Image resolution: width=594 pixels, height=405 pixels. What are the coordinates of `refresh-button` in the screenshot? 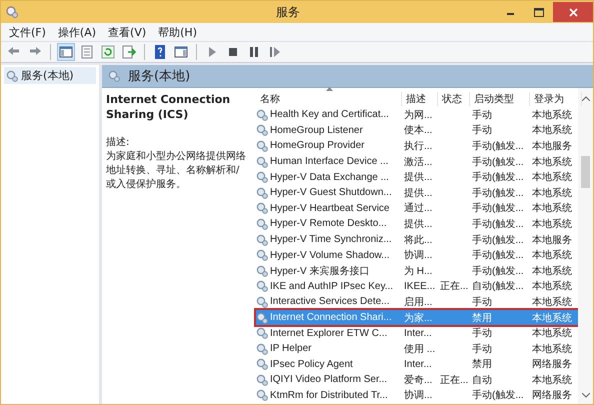 It's located at (108, 52).